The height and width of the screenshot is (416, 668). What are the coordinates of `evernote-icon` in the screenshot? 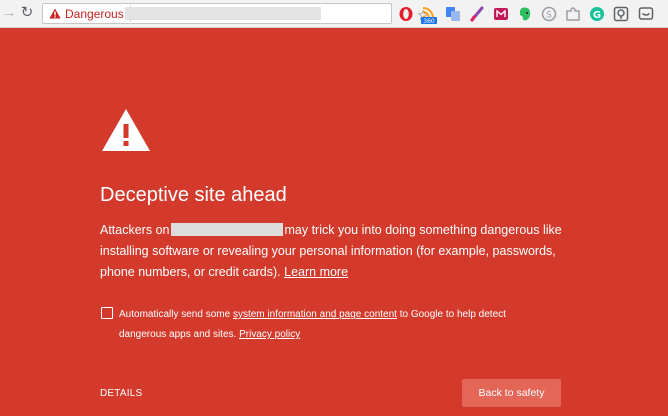 It's located at (525, 14).